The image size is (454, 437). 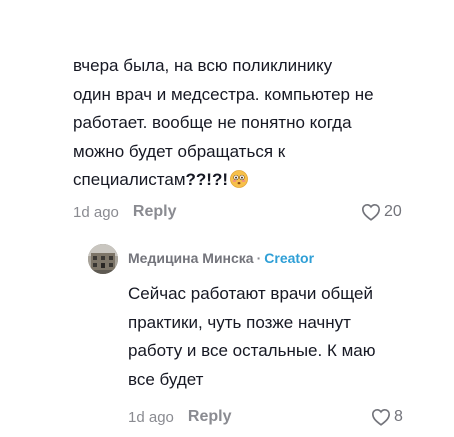 I want to click on reply-meta: 1d ago Reply, so click(x=179, y=417).